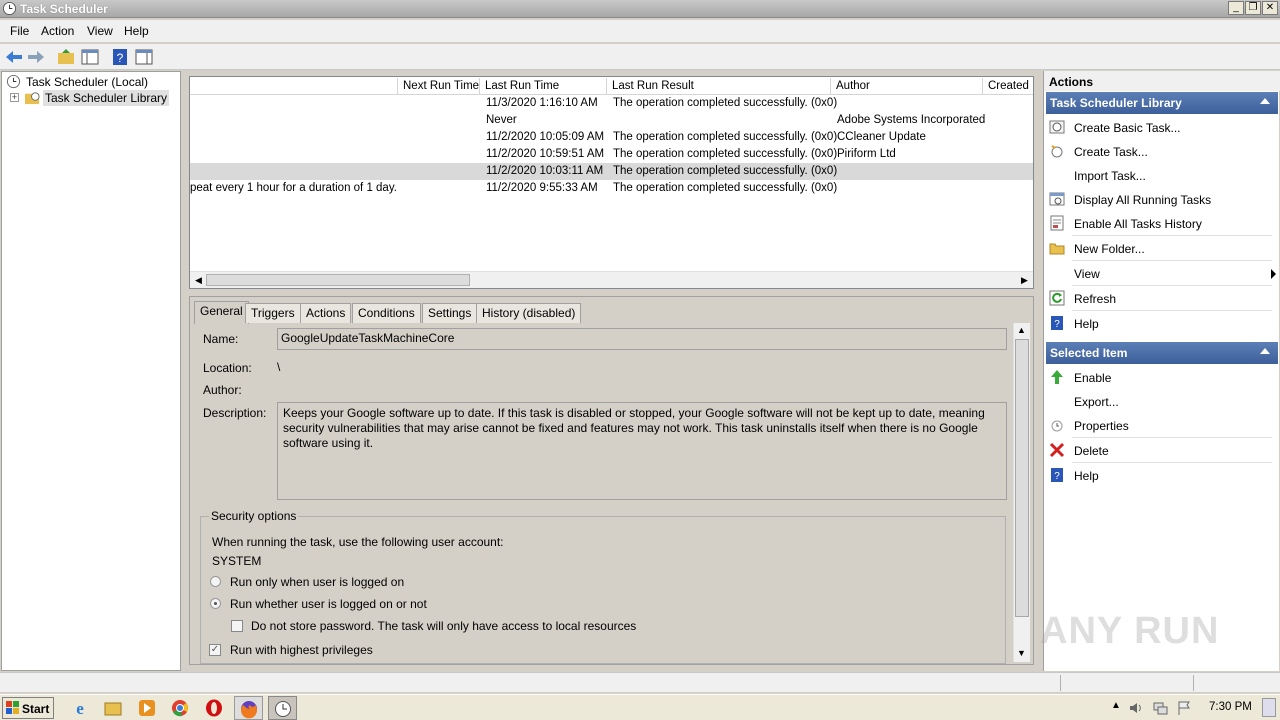 The width and height of the screenshot is (1280, 720). Describe the element at coordinates (1236, 8) in the screenshot. I see `minimize-button: _` at that location.